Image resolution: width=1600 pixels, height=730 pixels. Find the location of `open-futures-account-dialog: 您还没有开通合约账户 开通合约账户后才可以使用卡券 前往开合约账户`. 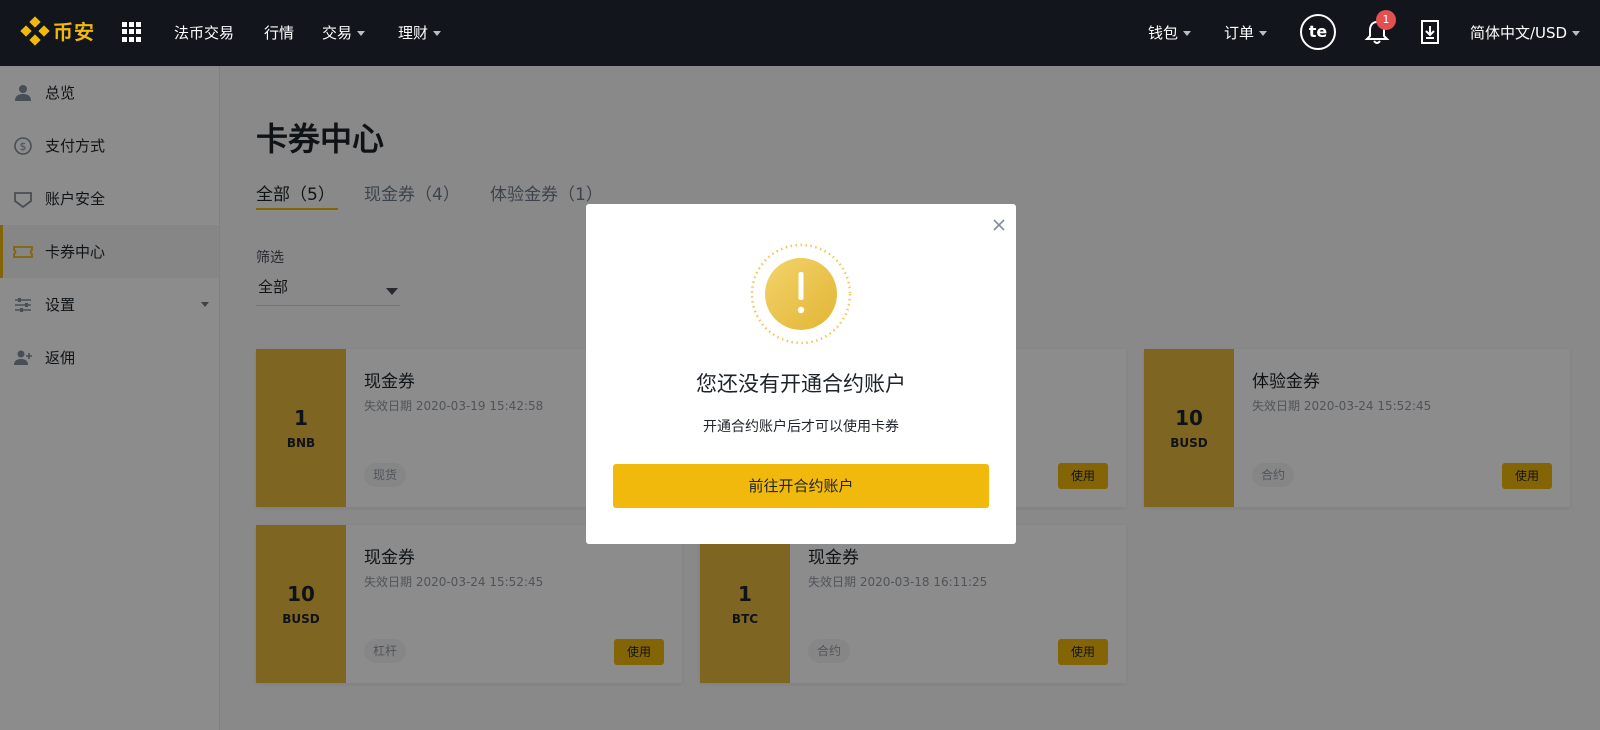

open-futures-account-dialog: 您还没有开通合约账户 开通合约账户后才可以使用卡券 前往开合约账户 is located at coordinates (801, 374).